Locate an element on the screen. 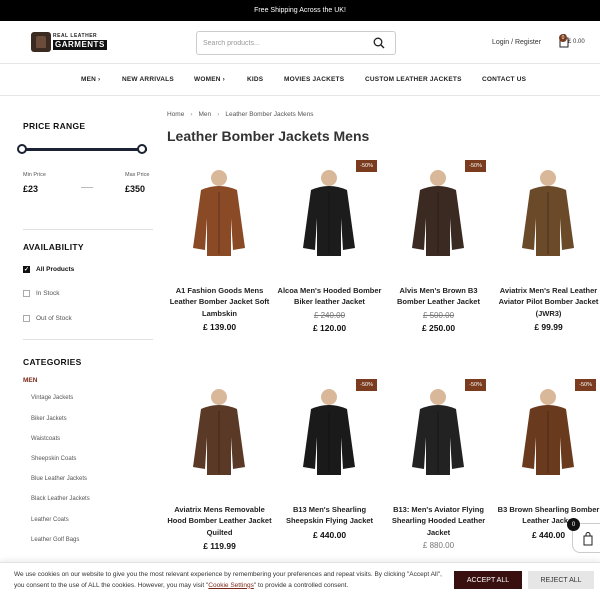  min-price-value: £23 is located at coordinates (31, 189).